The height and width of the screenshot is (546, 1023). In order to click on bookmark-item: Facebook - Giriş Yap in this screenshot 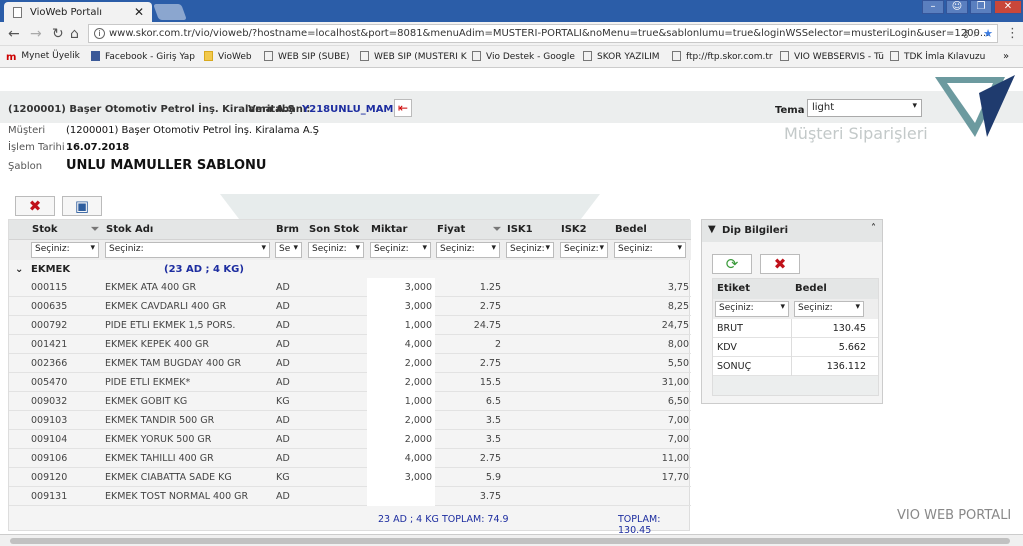, I will do `click(143, 56)`.